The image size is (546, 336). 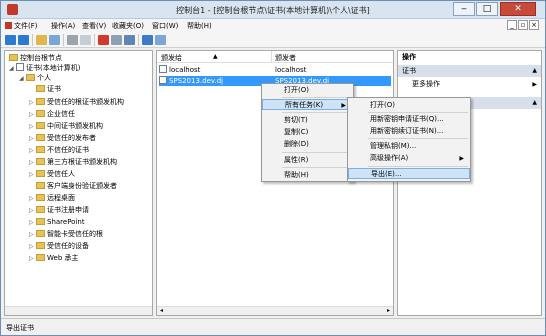 I want to click on cut-icon, so click(x=72, y=40).